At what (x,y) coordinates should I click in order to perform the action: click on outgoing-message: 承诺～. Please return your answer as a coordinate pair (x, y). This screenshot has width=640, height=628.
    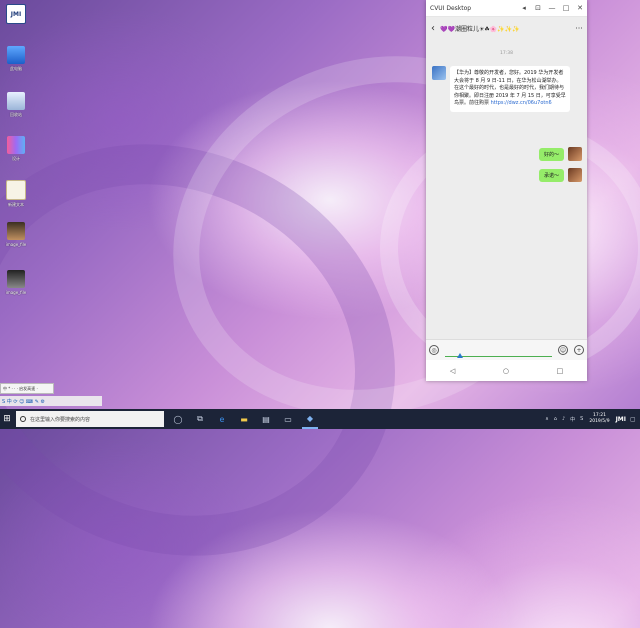
    Looking at the image, I should click on (560, 175).